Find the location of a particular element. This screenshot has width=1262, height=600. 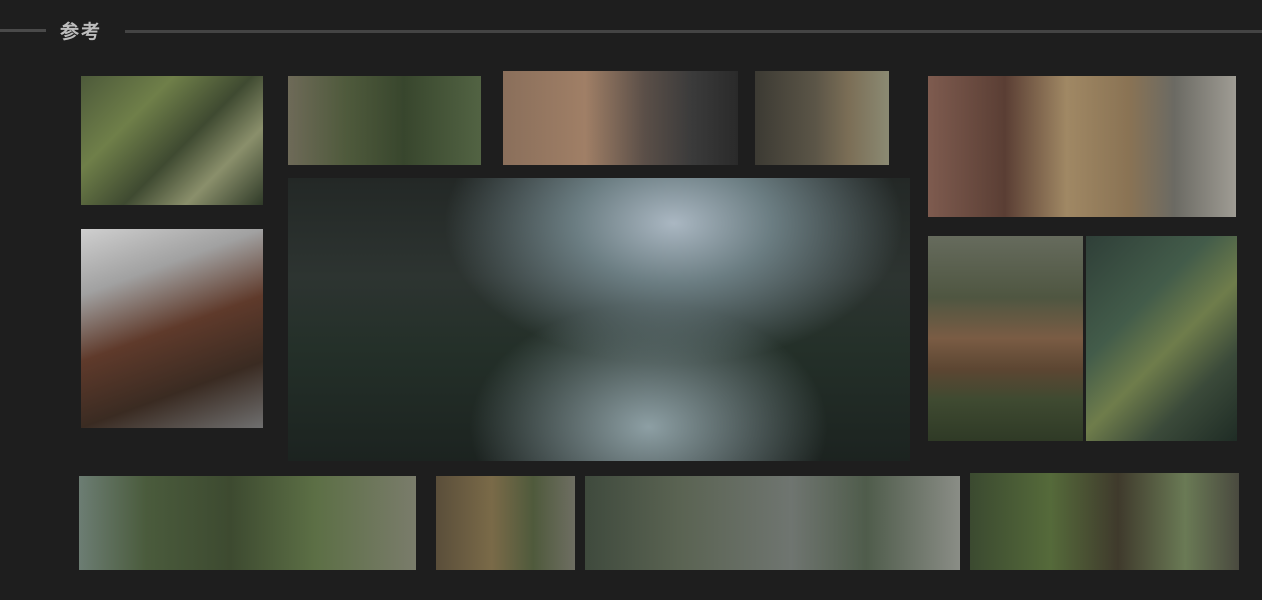

reference-image-cliff-temple-cave is located at coordinates (620, 118).